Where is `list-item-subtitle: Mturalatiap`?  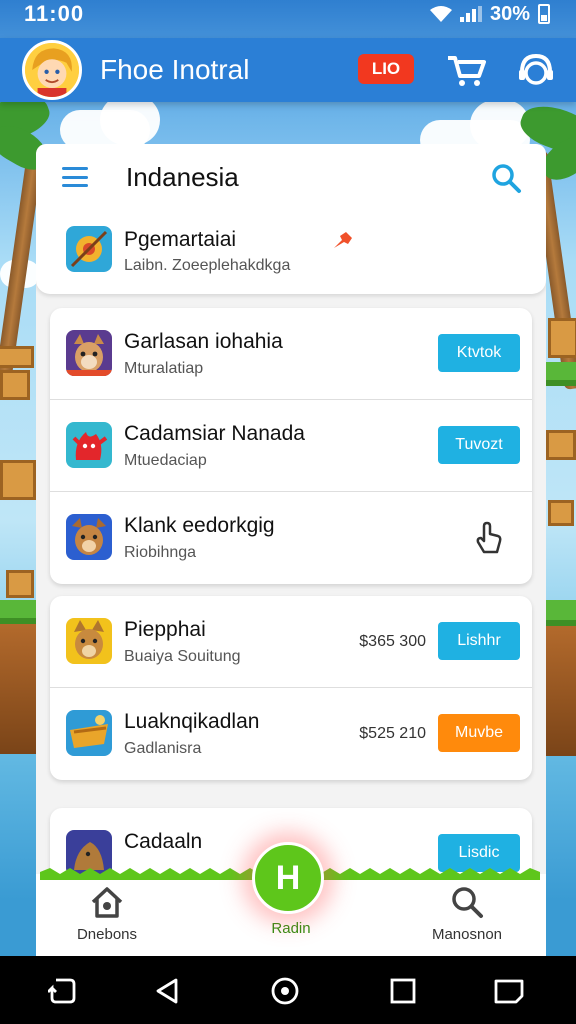 list-item-subtitle: Mturalatiap is located at coordinates (164, 368).